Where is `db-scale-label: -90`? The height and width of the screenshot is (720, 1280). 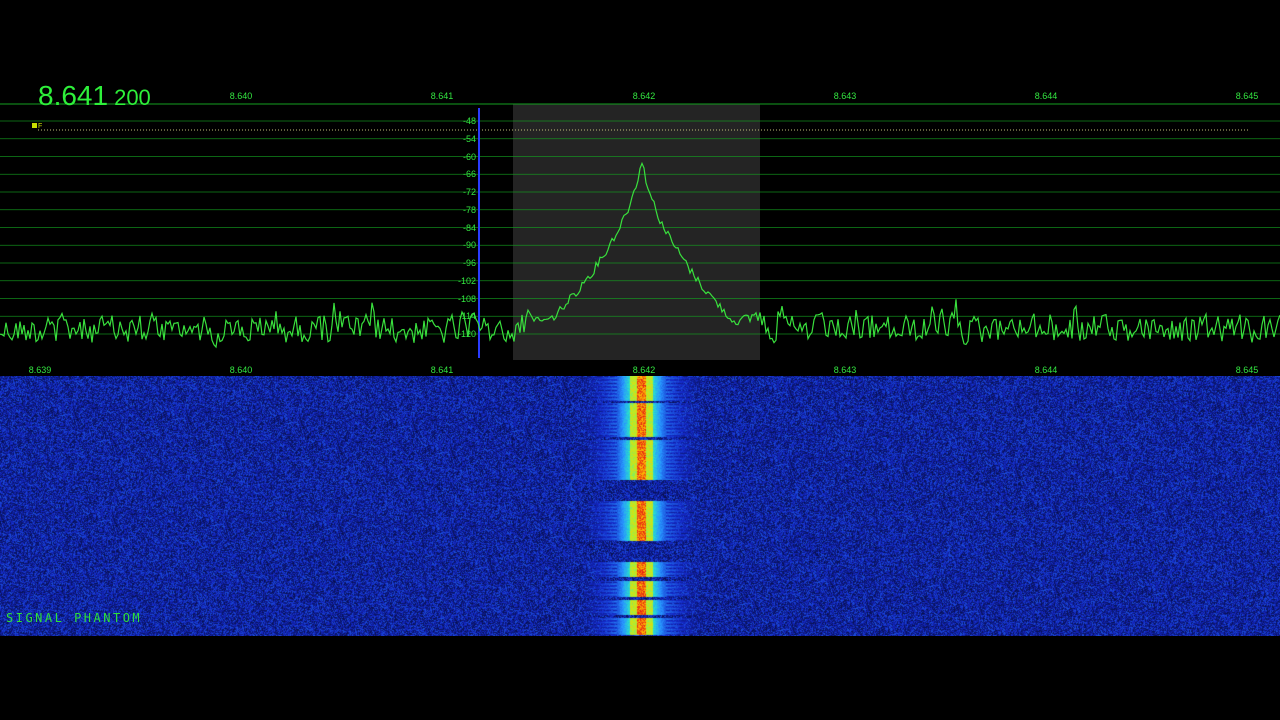
db-scale-label: -90 is located at coordinates (469, 245).